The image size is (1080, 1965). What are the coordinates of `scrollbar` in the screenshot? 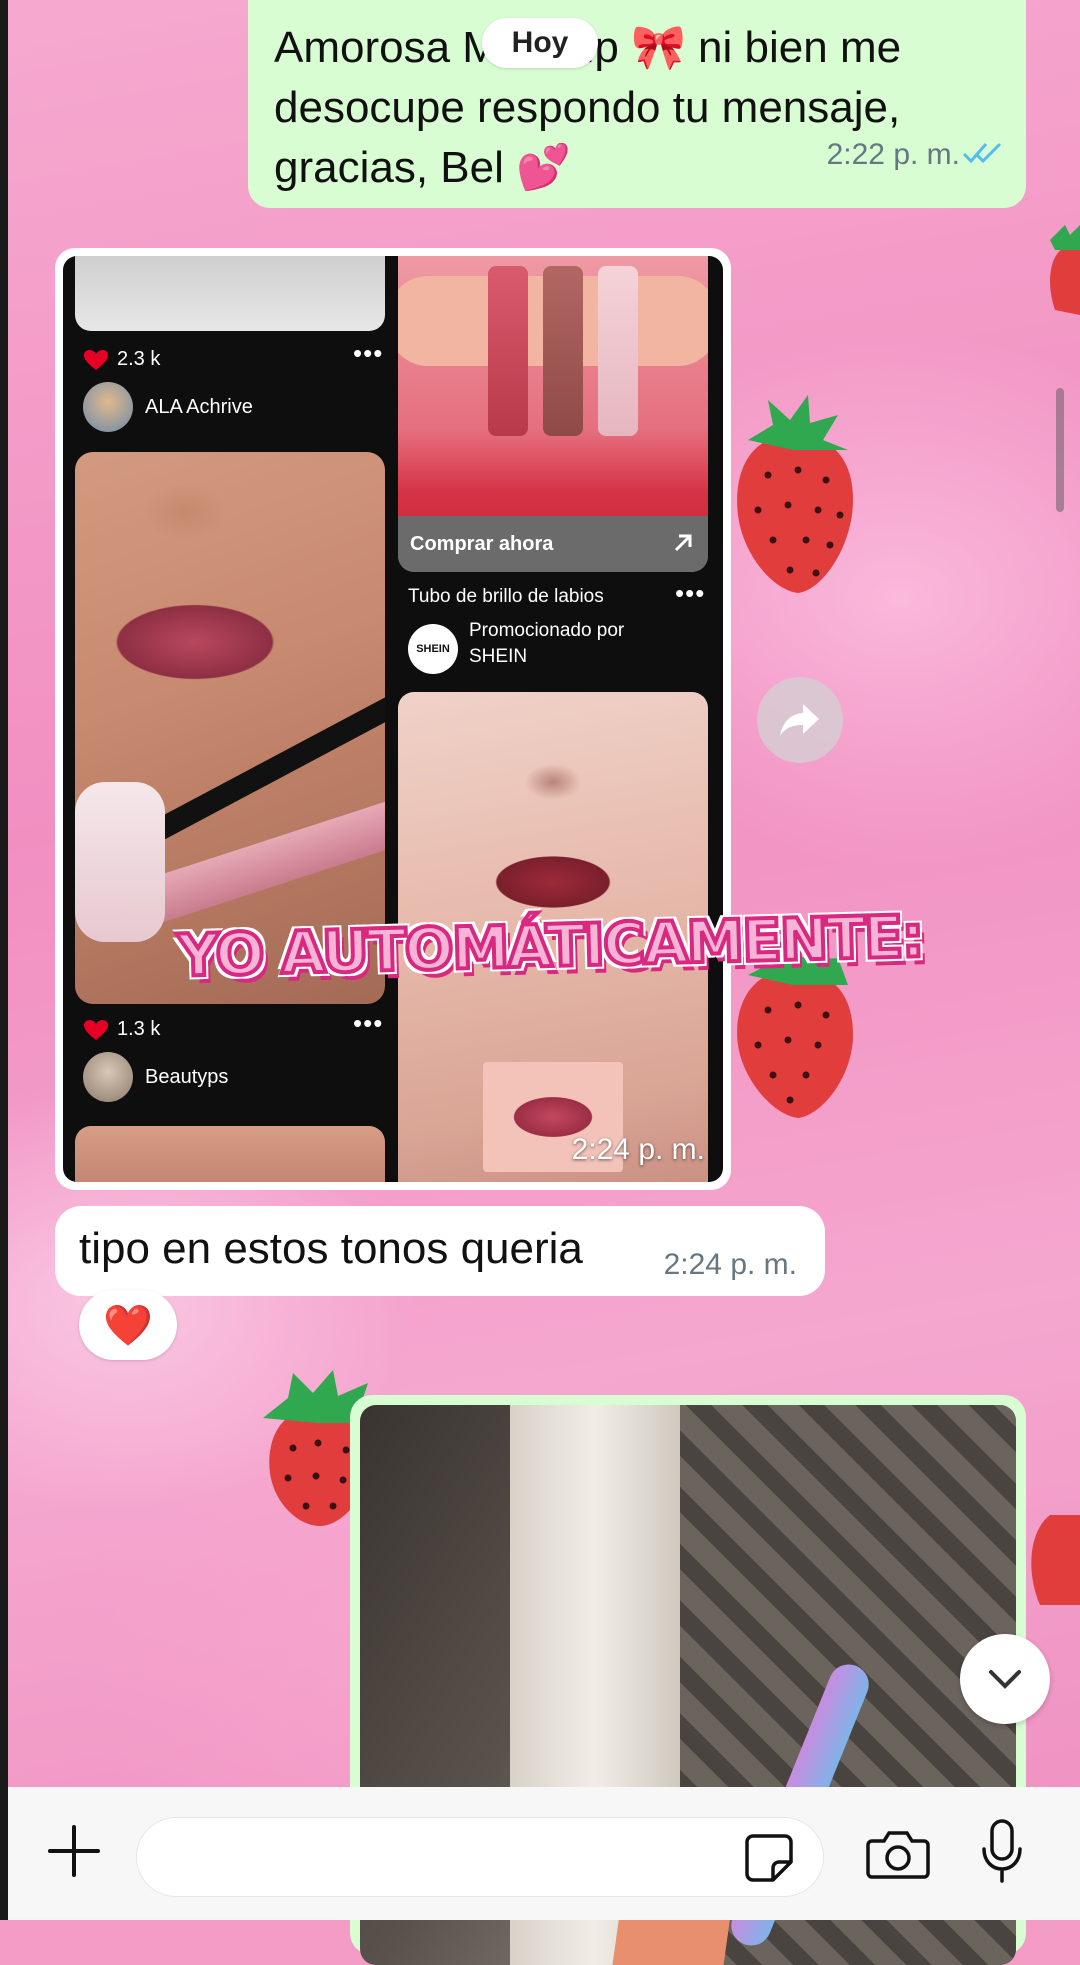 It's located at (1060, 450).